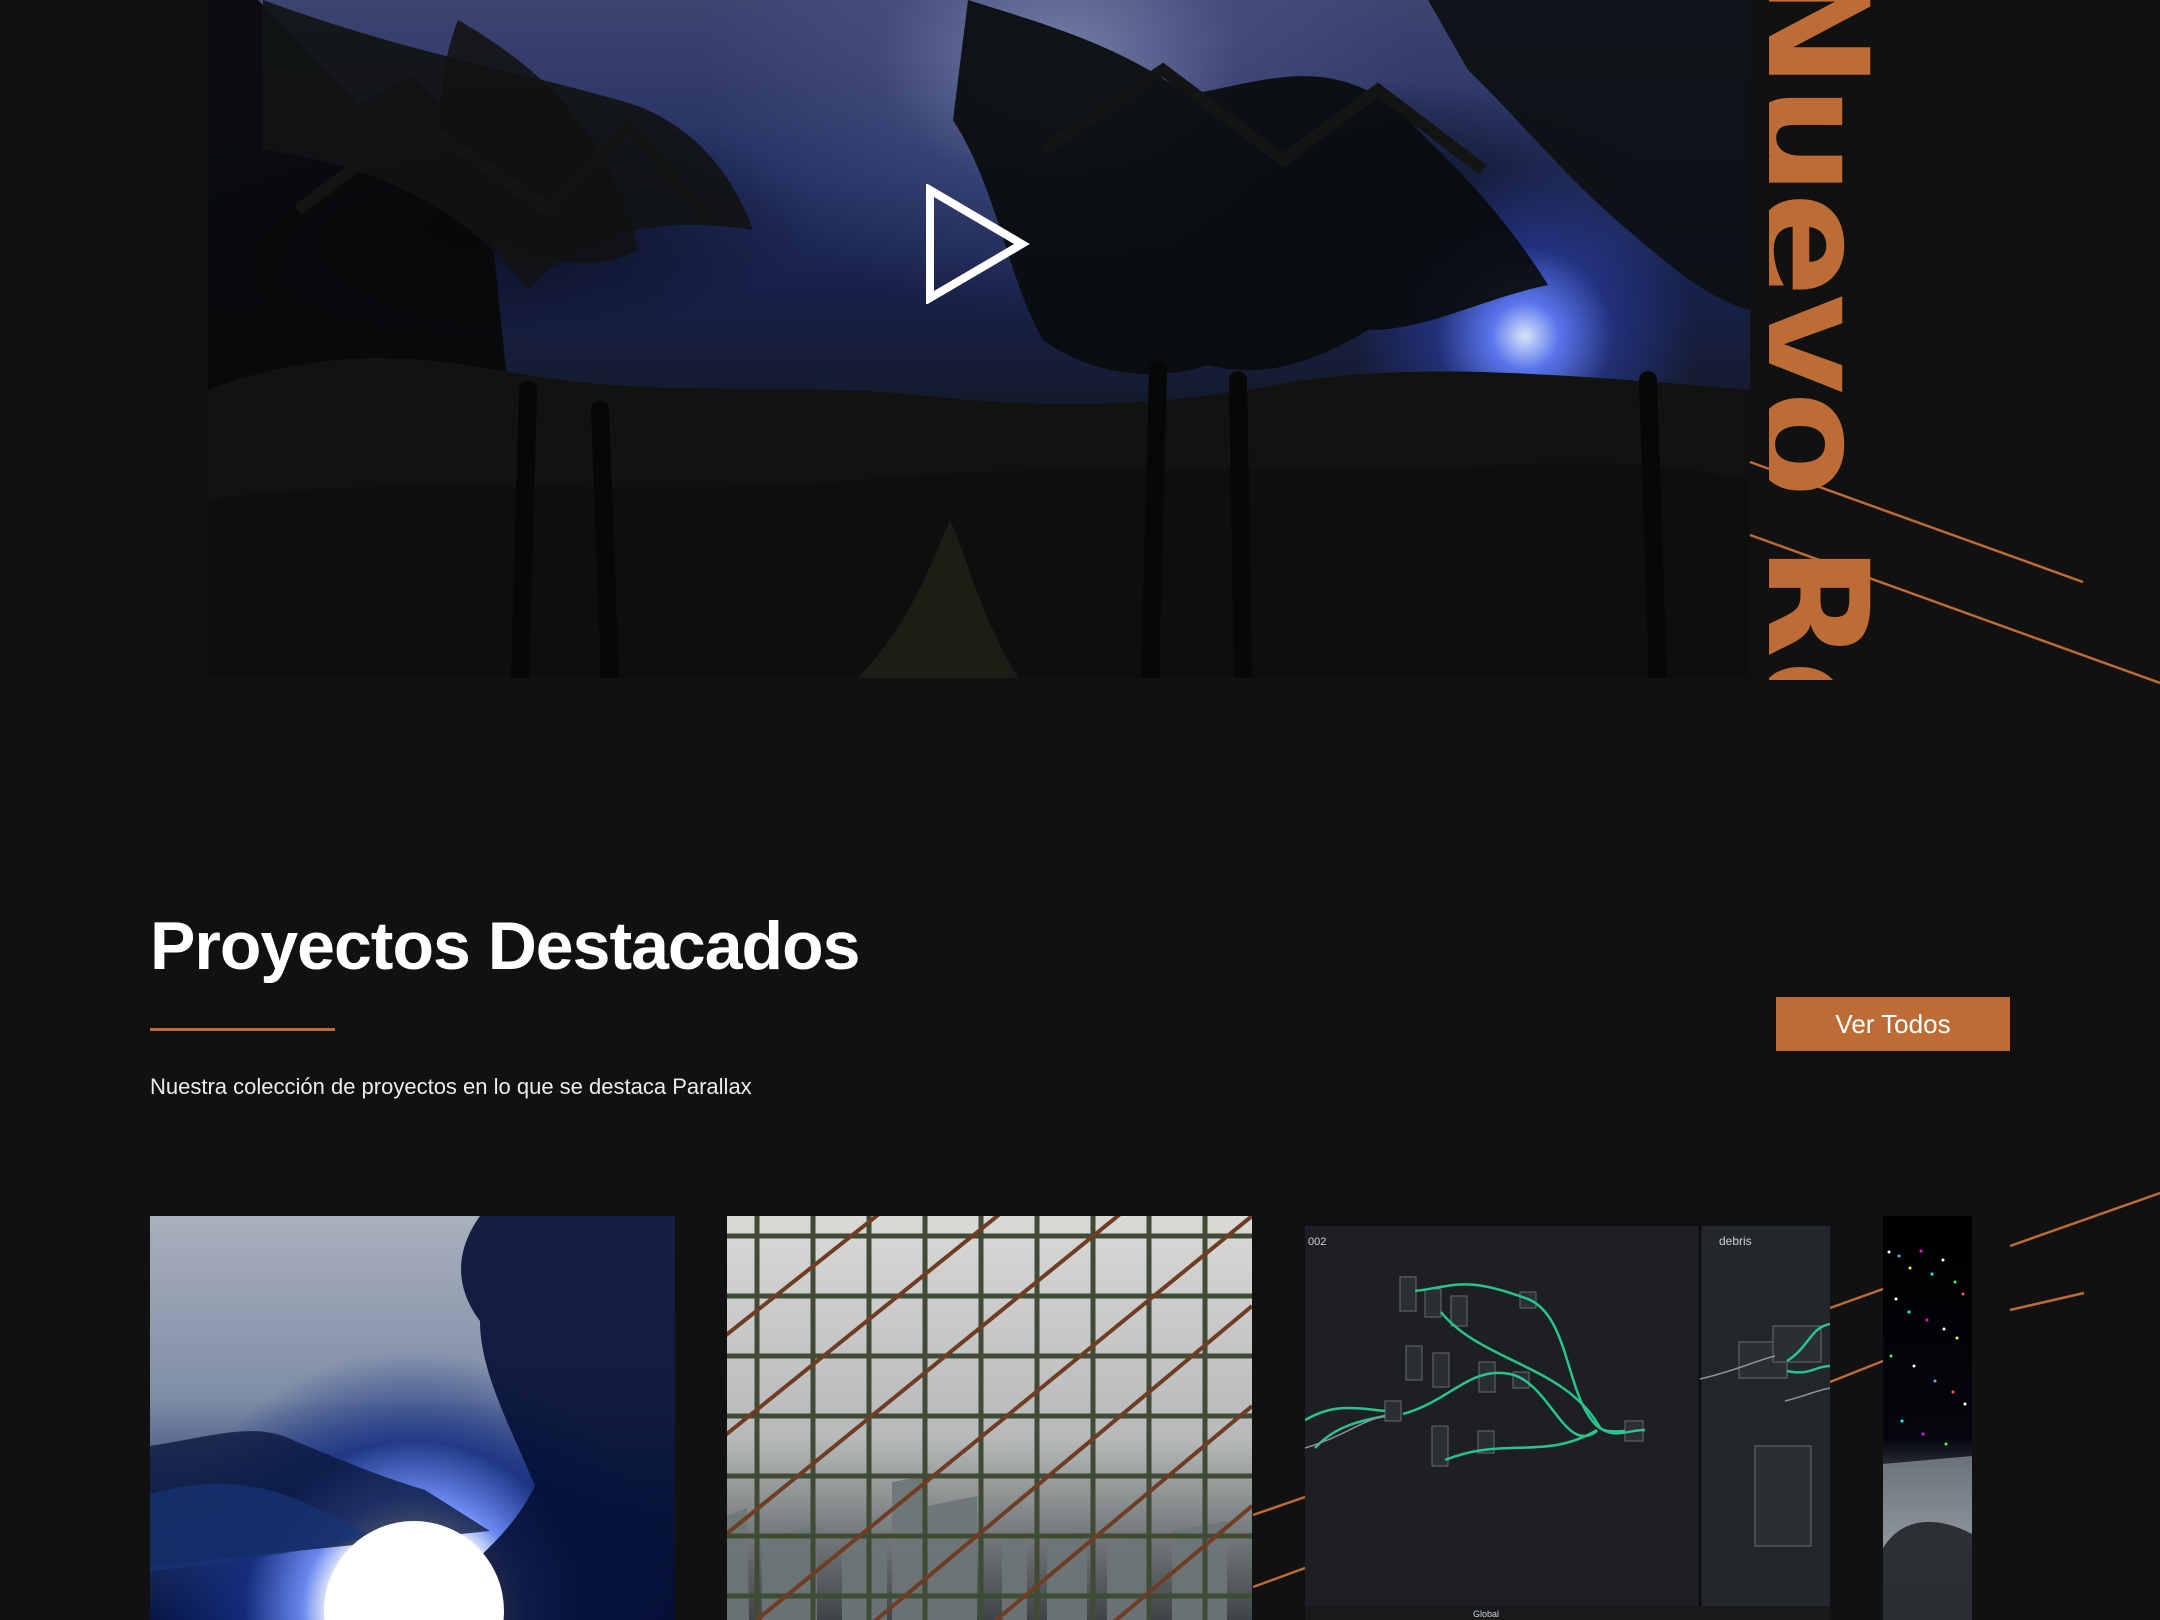  I want to click on node-editor-label-right: debris, so click(1735, 1241).